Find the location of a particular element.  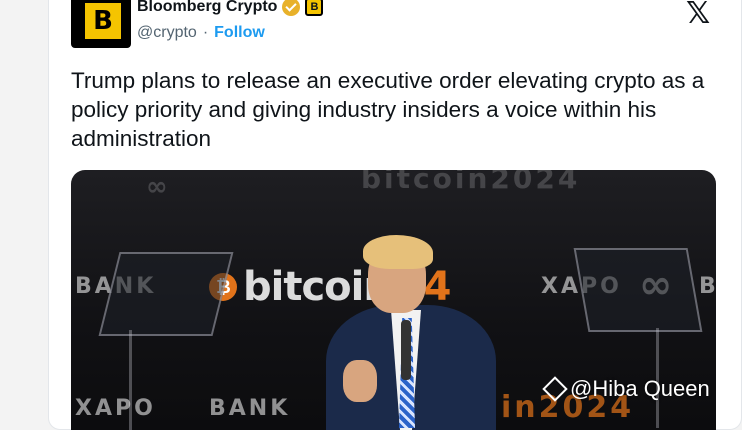

teleprompter-right is located at coordinates (638, 290).